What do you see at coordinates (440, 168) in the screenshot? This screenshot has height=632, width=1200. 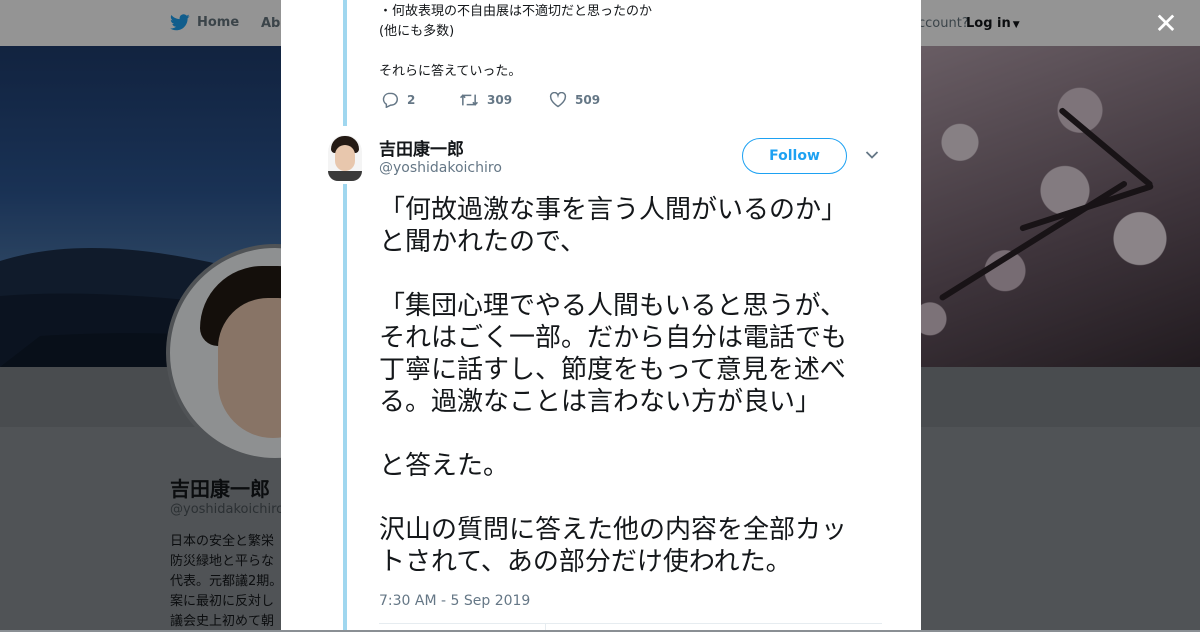 I see `author-handle: @yoshidakoichiro` at bounding box center [440, 168].